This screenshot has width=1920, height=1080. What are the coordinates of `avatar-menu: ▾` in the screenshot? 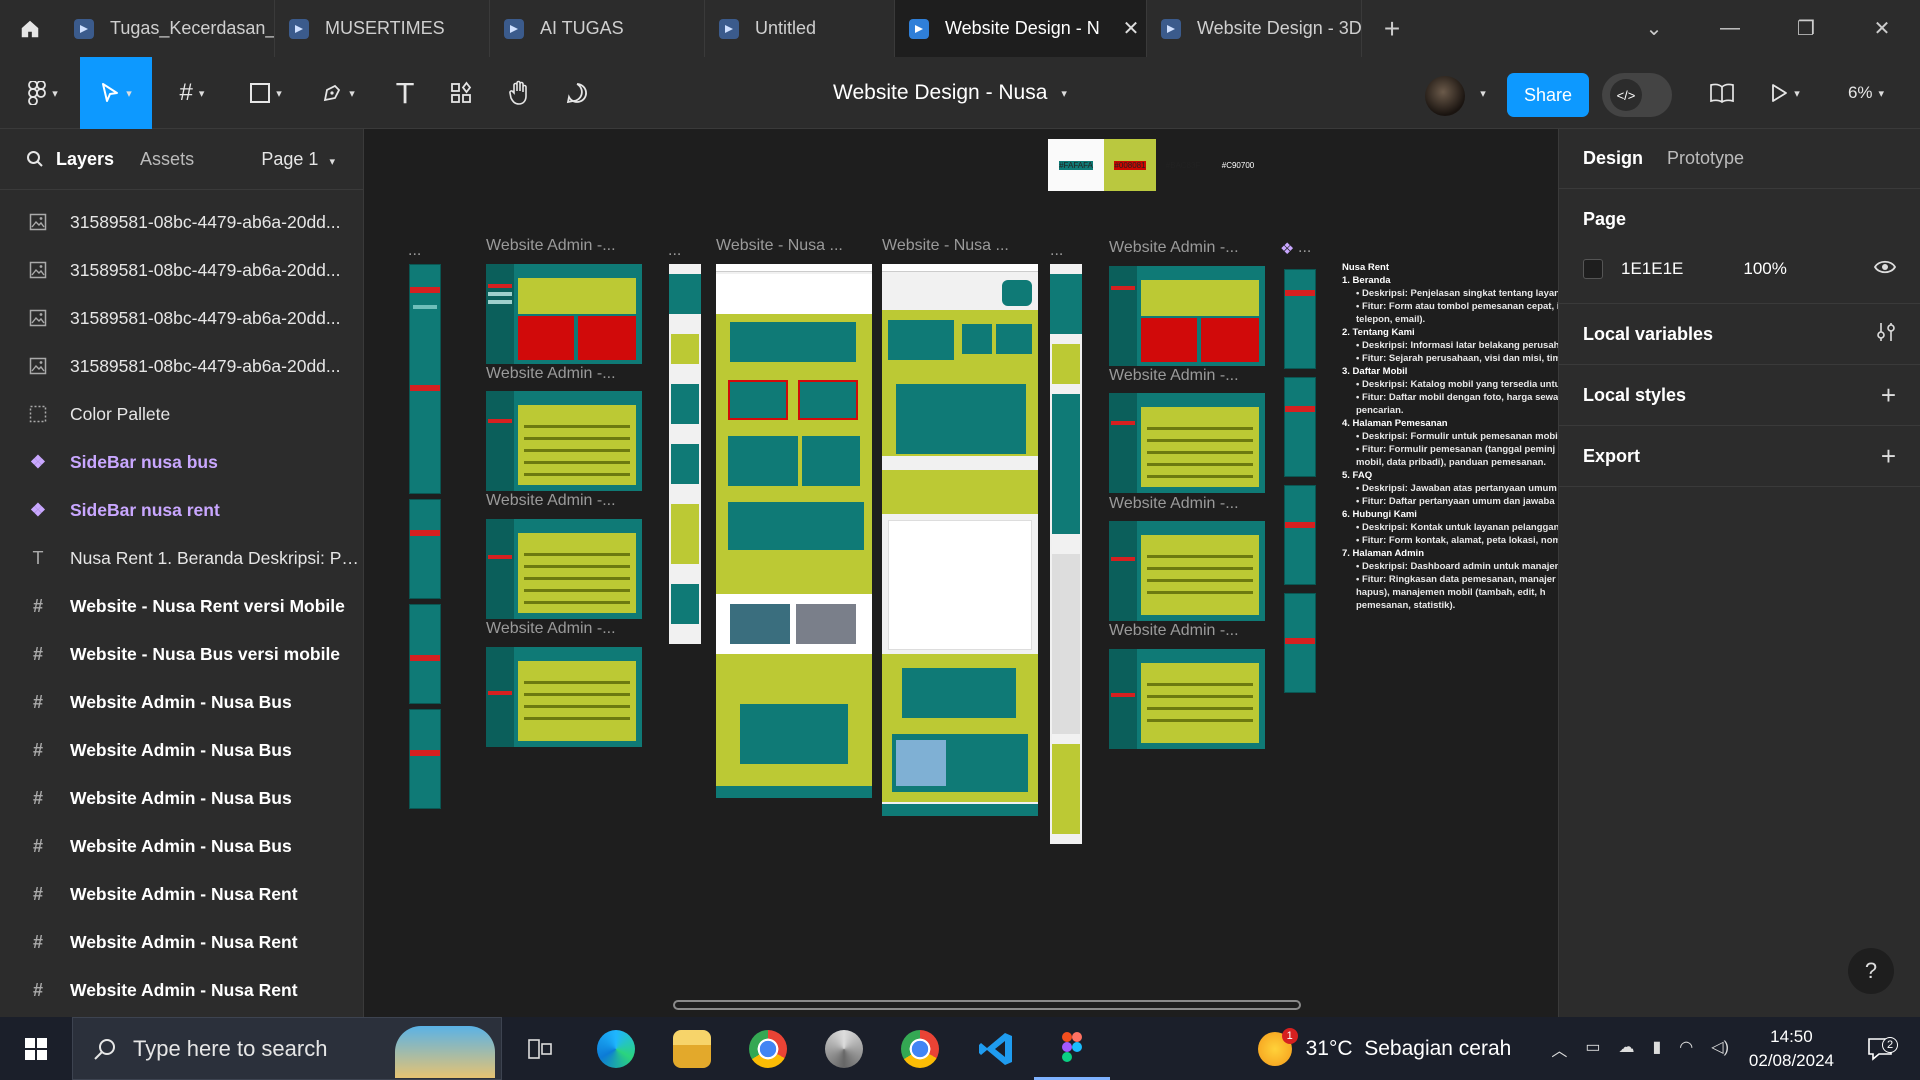 It's located at (1480, 93).